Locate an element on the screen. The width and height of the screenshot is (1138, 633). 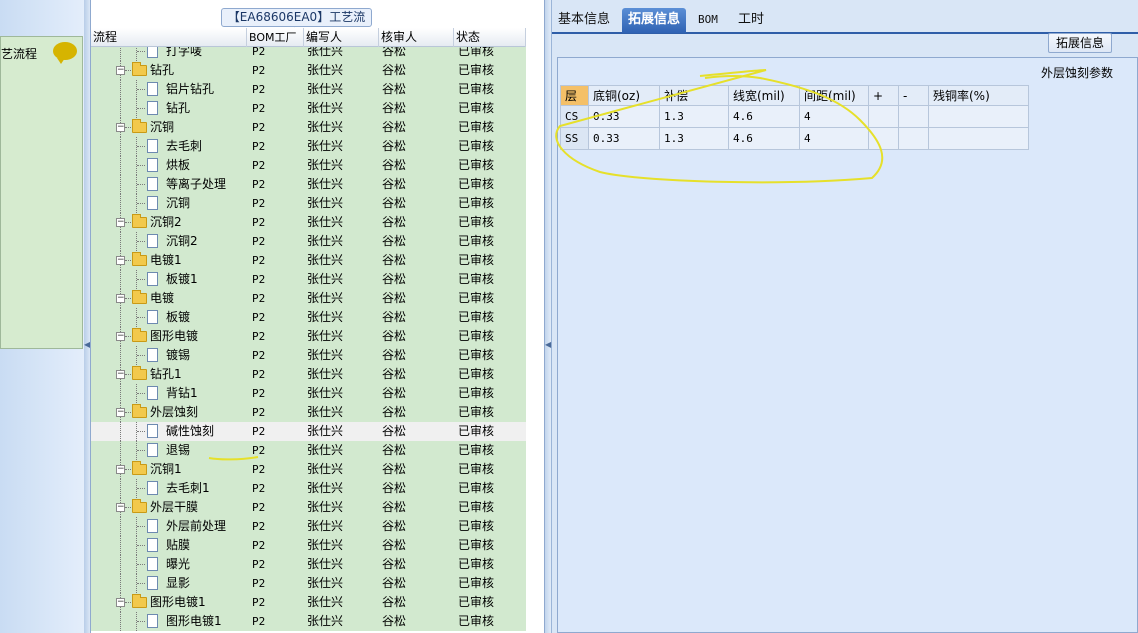
tree-step-row: 板镀 P2 张仕兴 谷松 已审核 is located at coordinates (308, 317).